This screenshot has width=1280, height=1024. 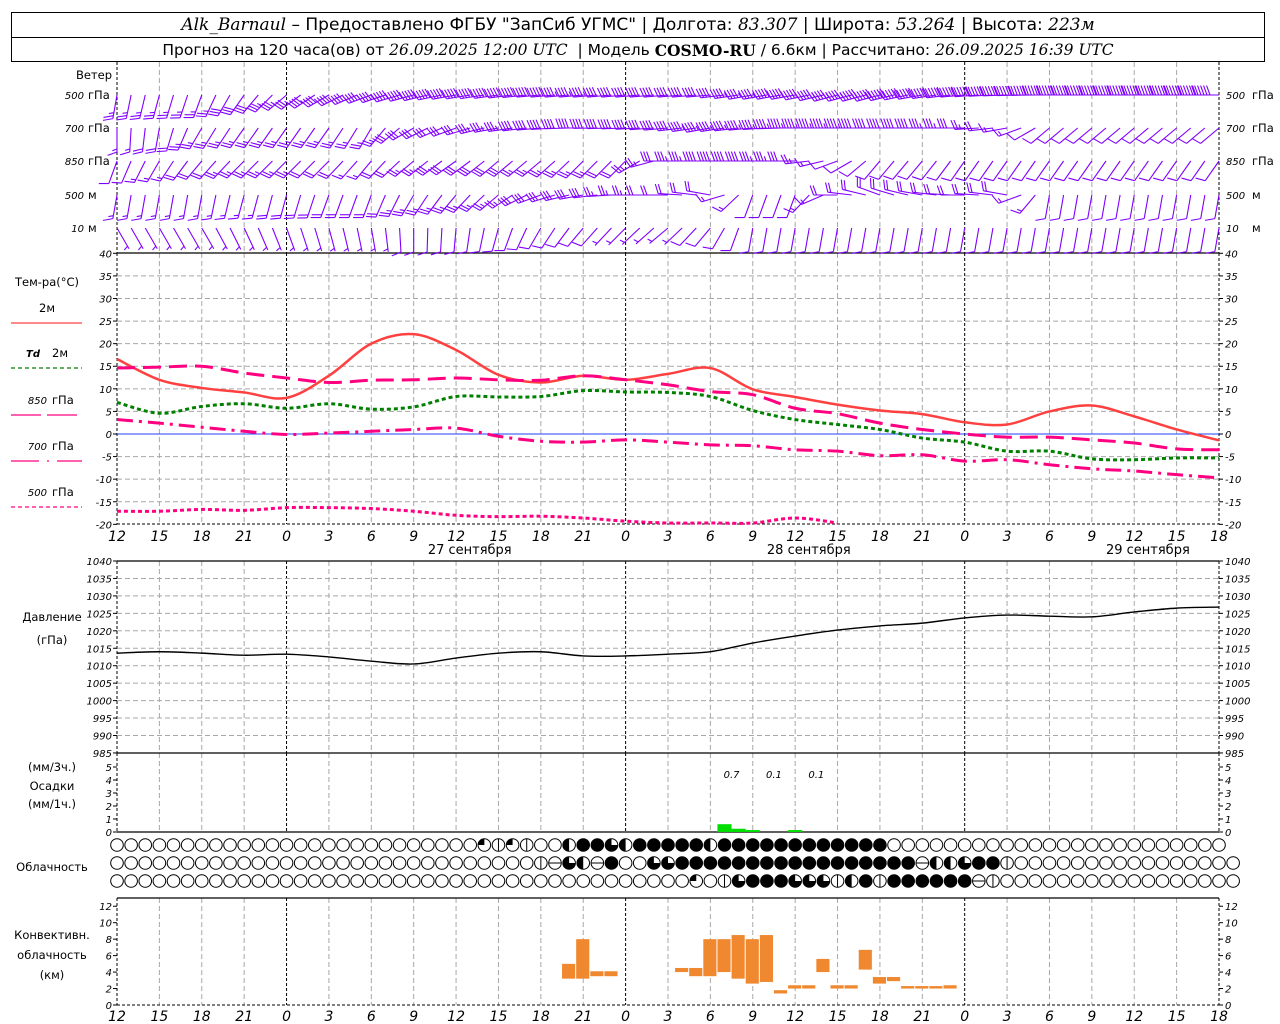 What do you see at coordinates (52, 935) in the screenshot?
I see `convective-title-1: Конвективн.` at bounding box center [52, 935].